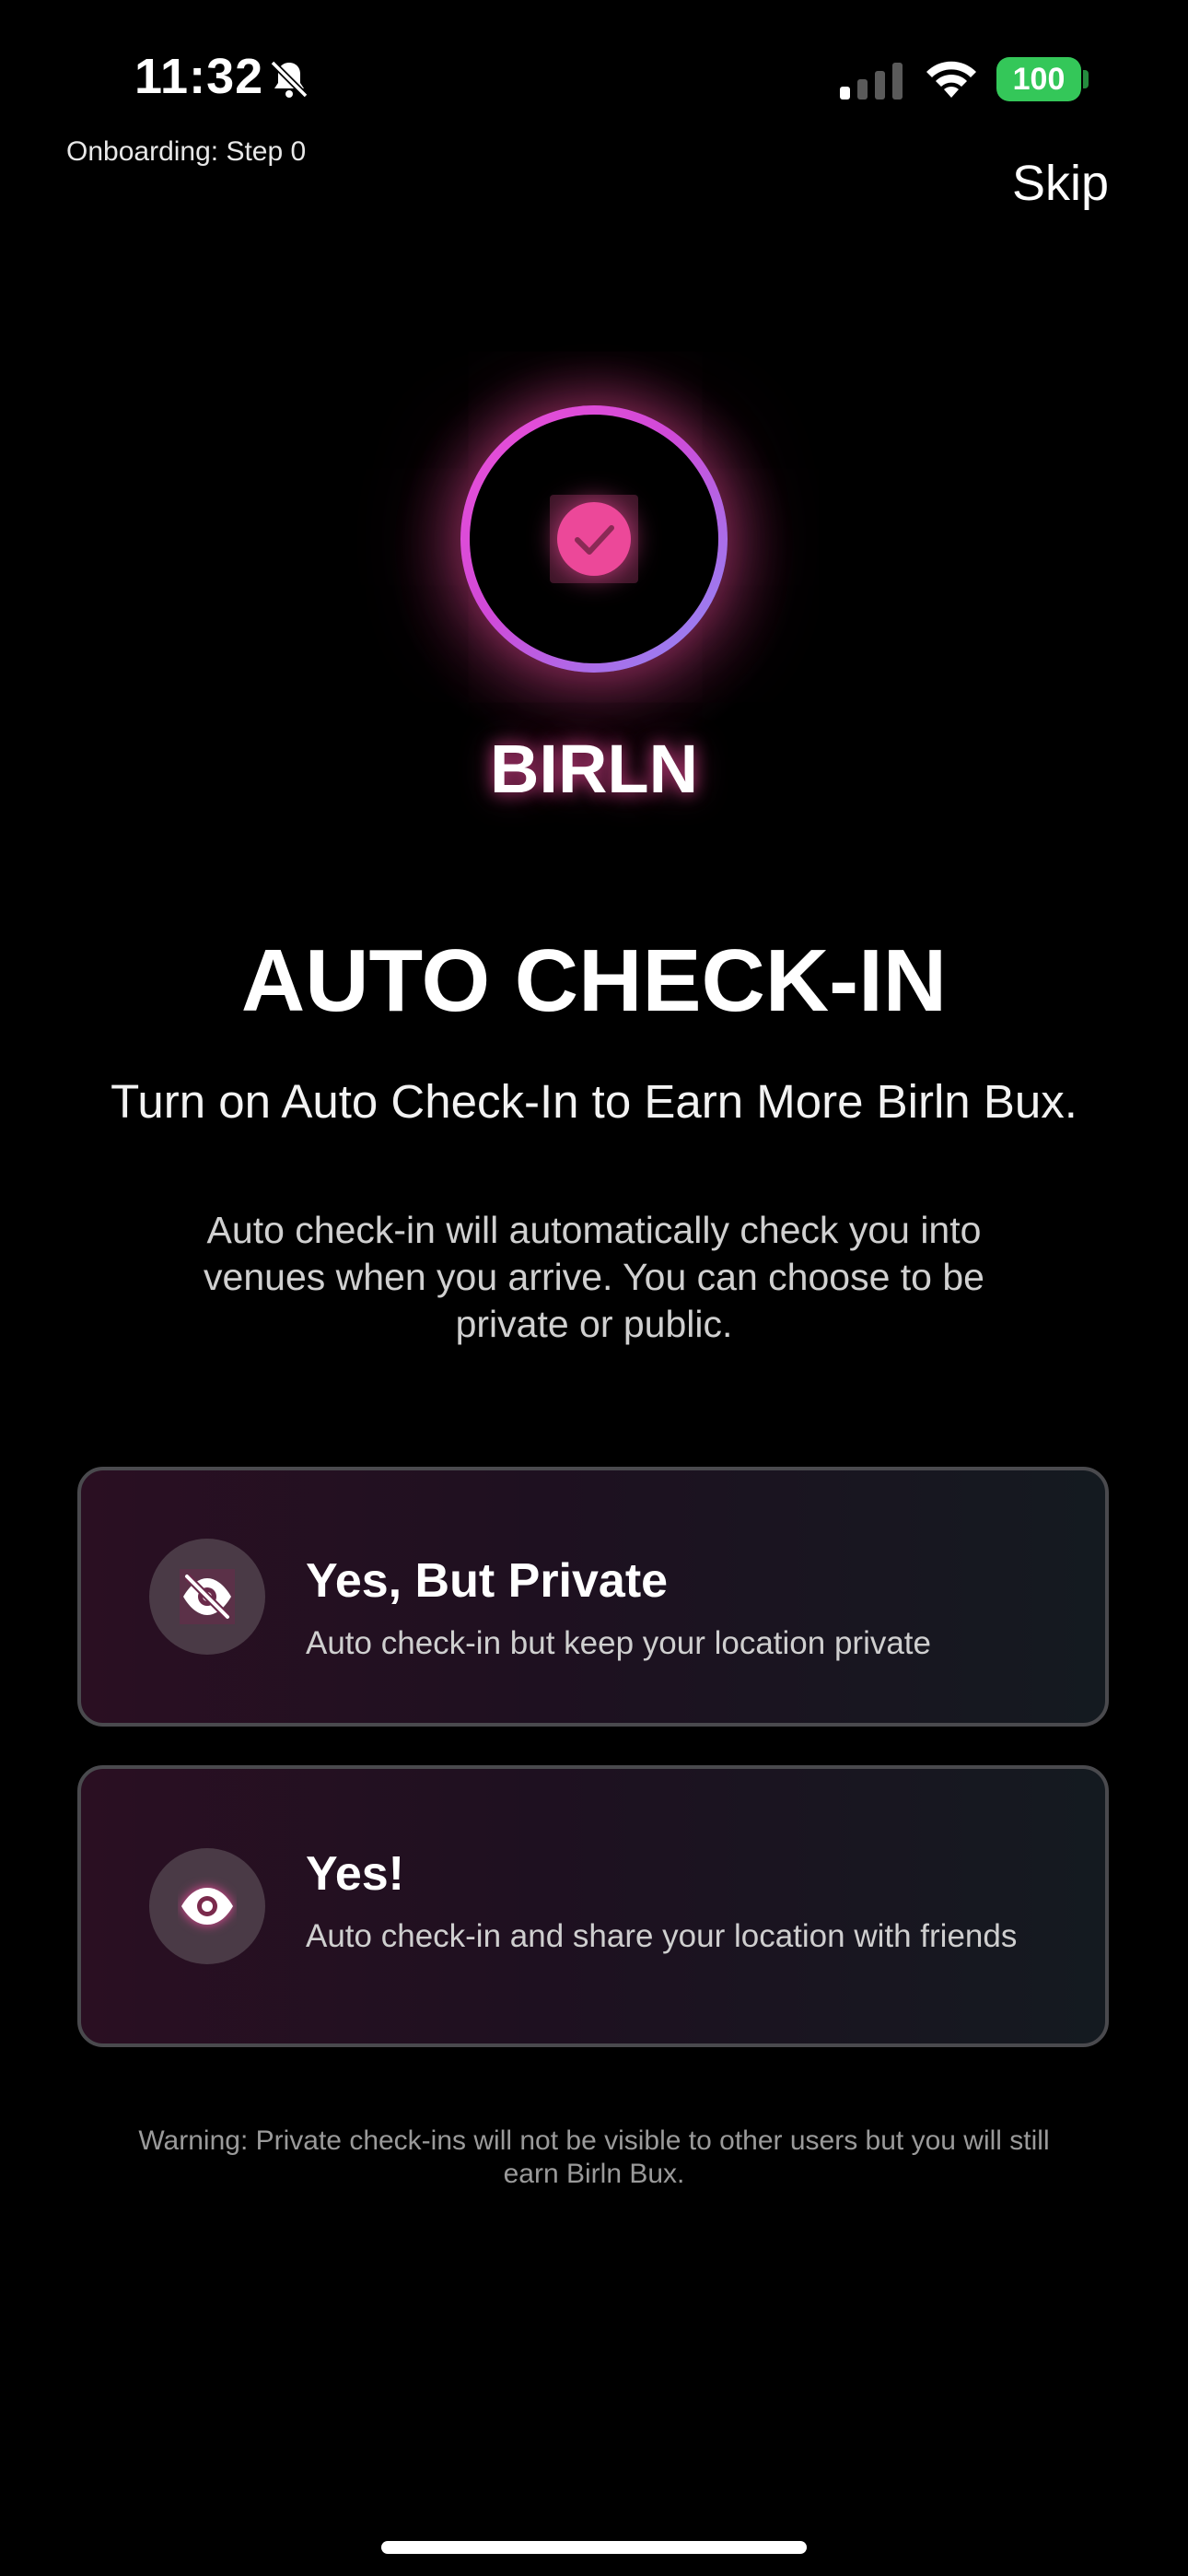 This screenshot has height=2576, width=1188. Describe the element at coordinates (1060, 183) in the screenshot. I see `skip-button: Skip` at that location.